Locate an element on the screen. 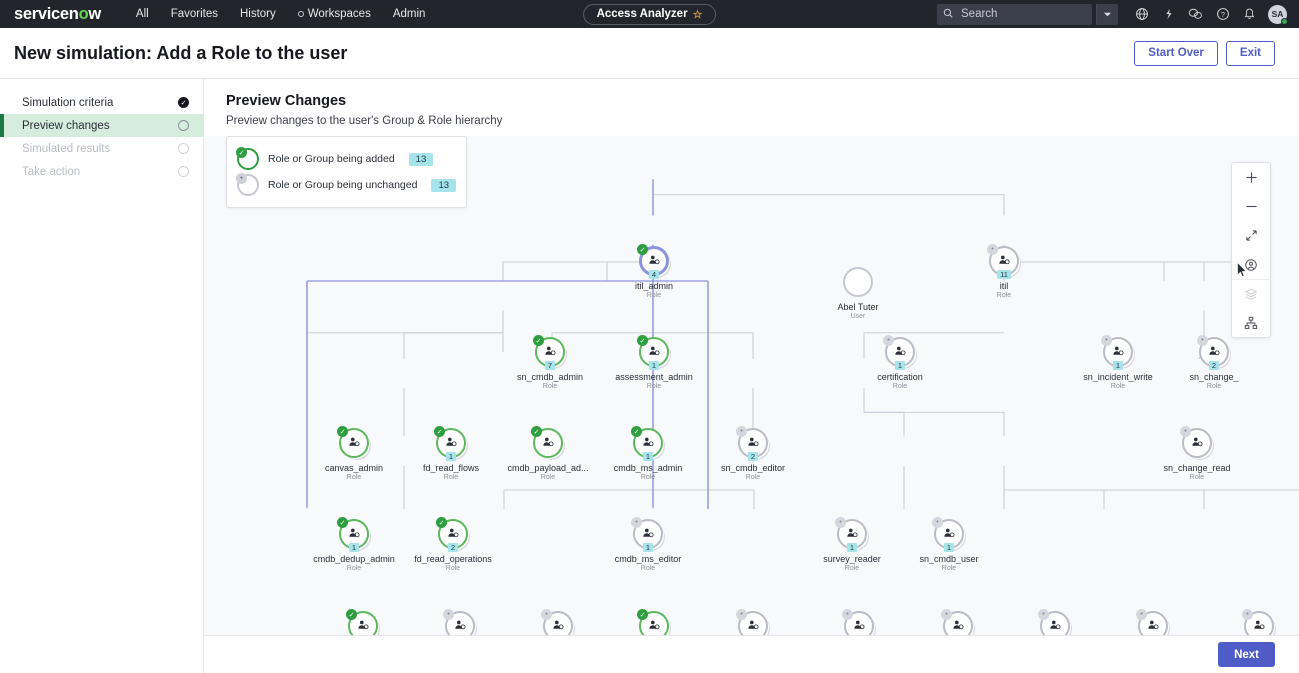 The width and height of the screenshot is (1299, 673). conversations-icon is located at coordinates (1195, 14).